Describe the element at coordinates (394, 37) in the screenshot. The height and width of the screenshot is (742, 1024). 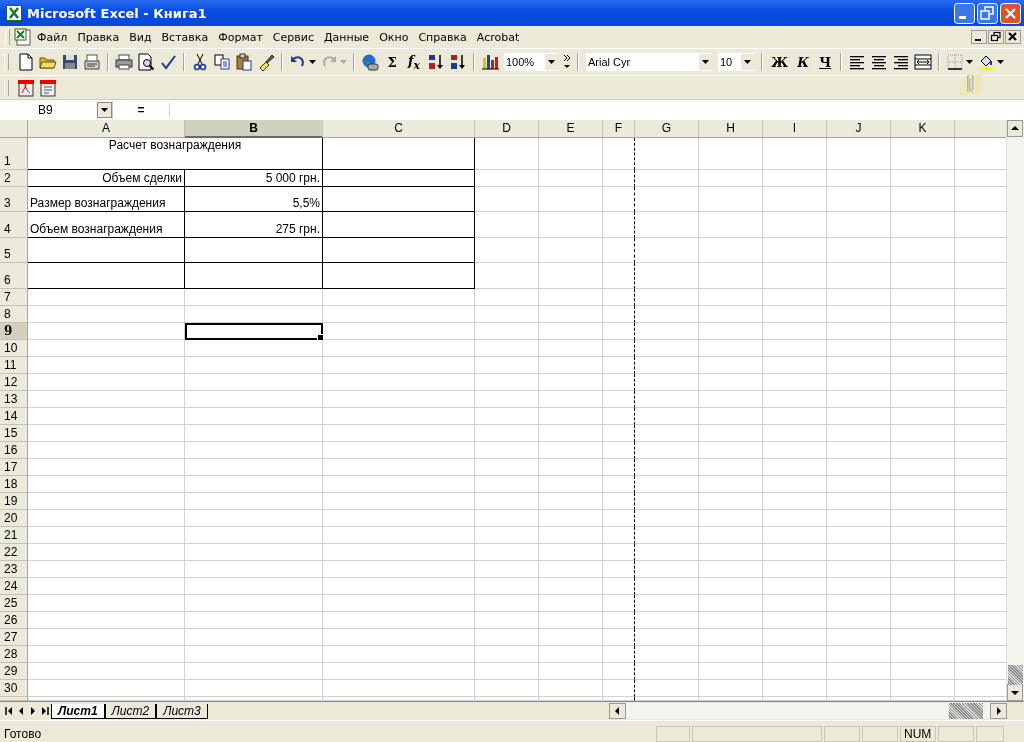
I see `menu-item: Окно` at that location.